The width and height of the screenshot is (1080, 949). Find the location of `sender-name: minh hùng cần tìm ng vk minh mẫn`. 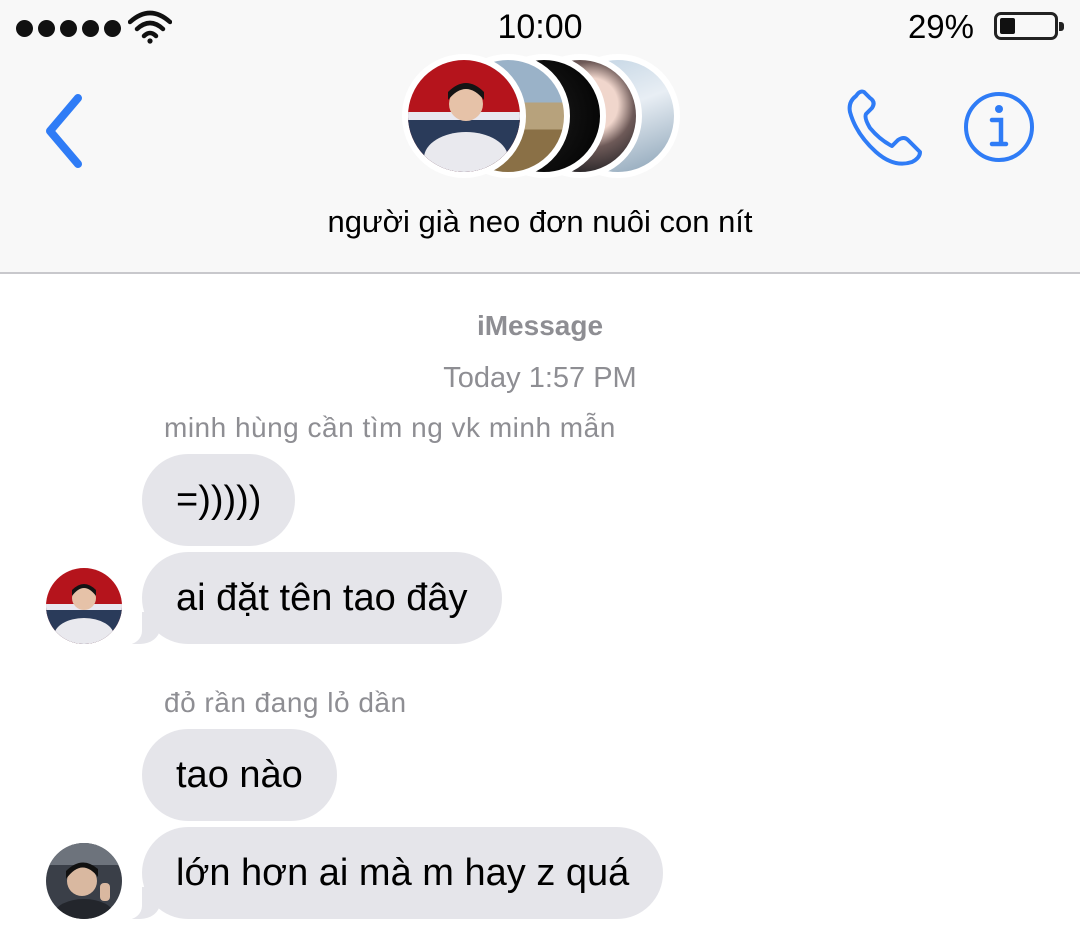

sender-name: minh hùng cần tìm ng vk minh mẫn is located at coordinates (390, 427).